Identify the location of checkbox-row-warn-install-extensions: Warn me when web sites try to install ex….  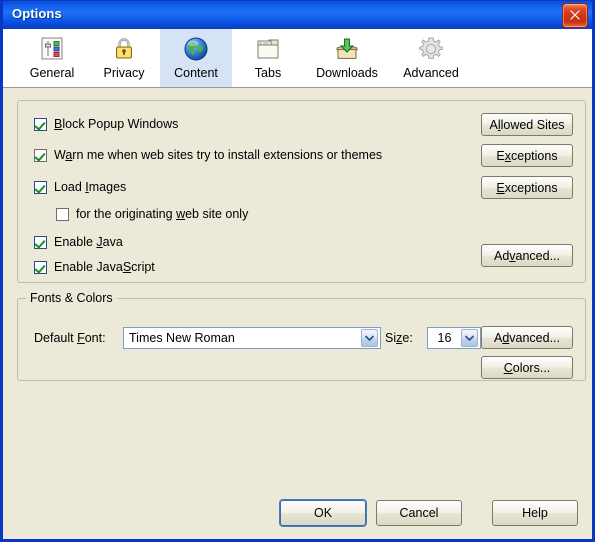
(208, 155).